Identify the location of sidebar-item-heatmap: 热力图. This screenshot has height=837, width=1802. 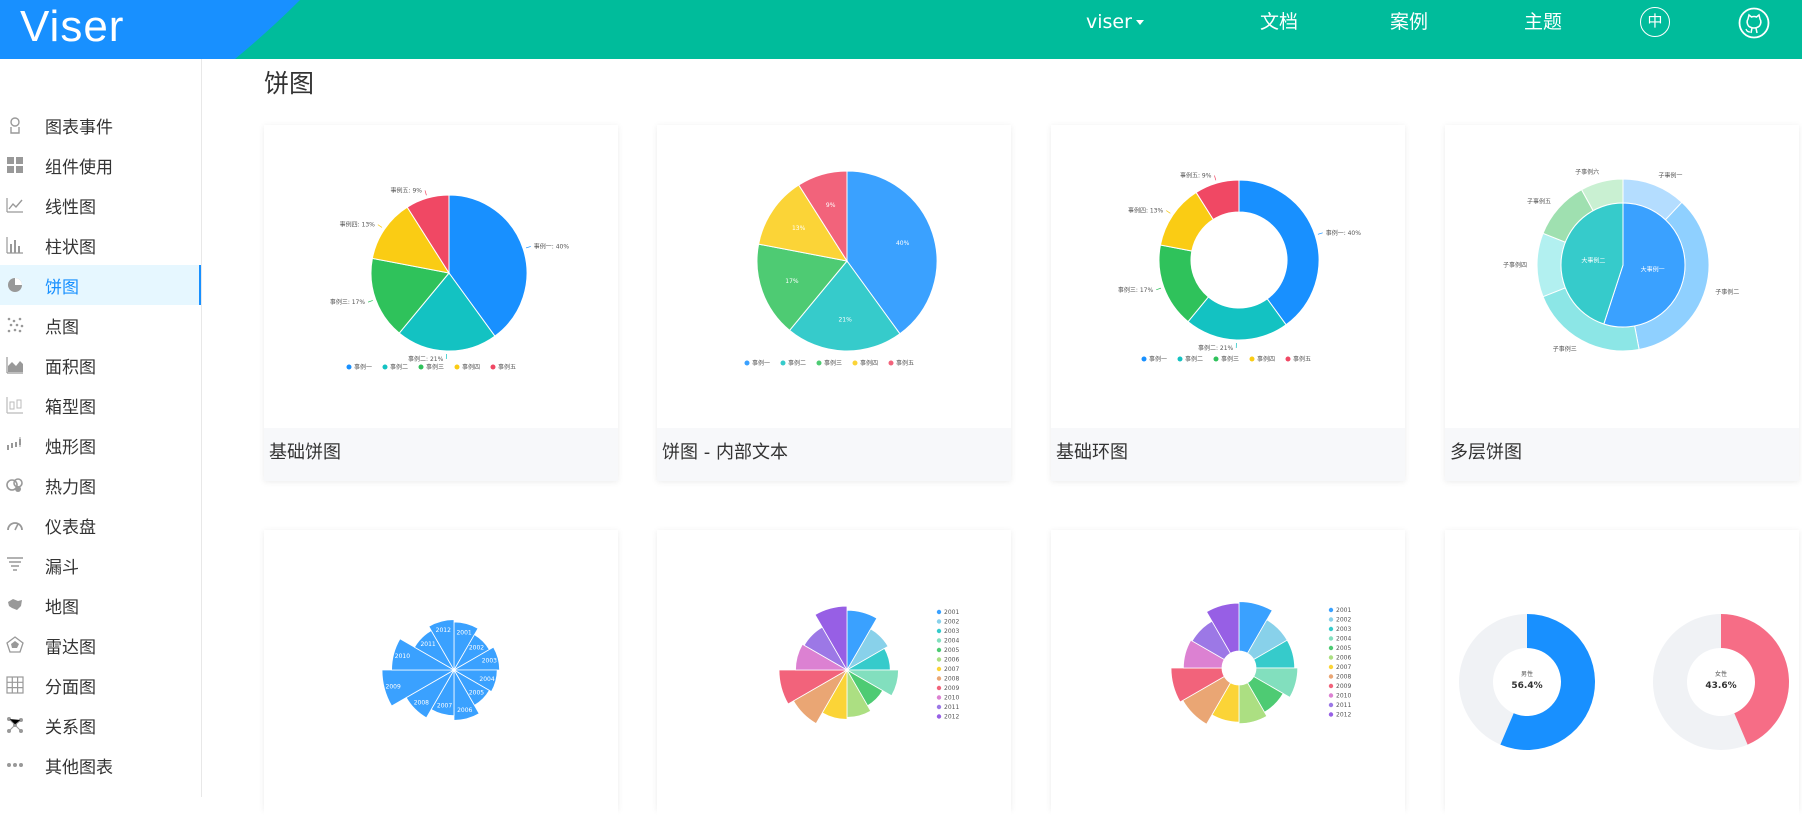
(100, 485).